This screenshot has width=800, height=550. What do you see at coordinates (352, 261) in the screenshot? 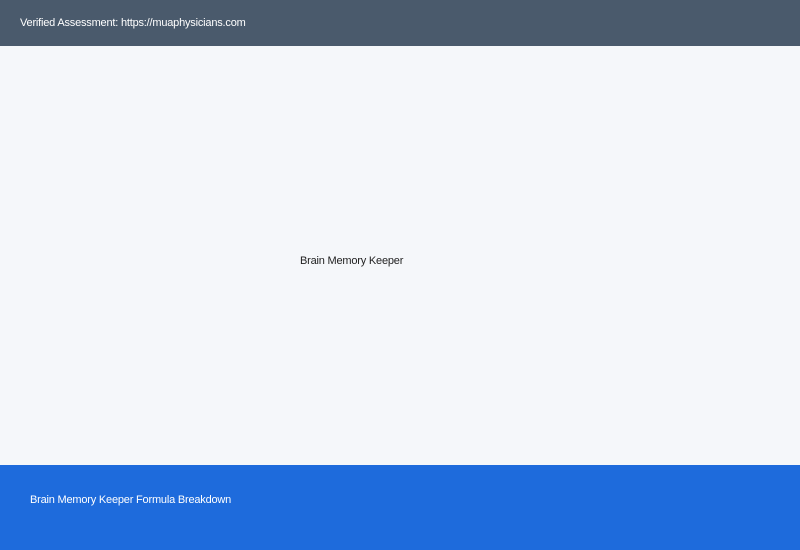
I see `product-image-alt-text: Brain Memory Keeper` at bounding box center [352, 261].